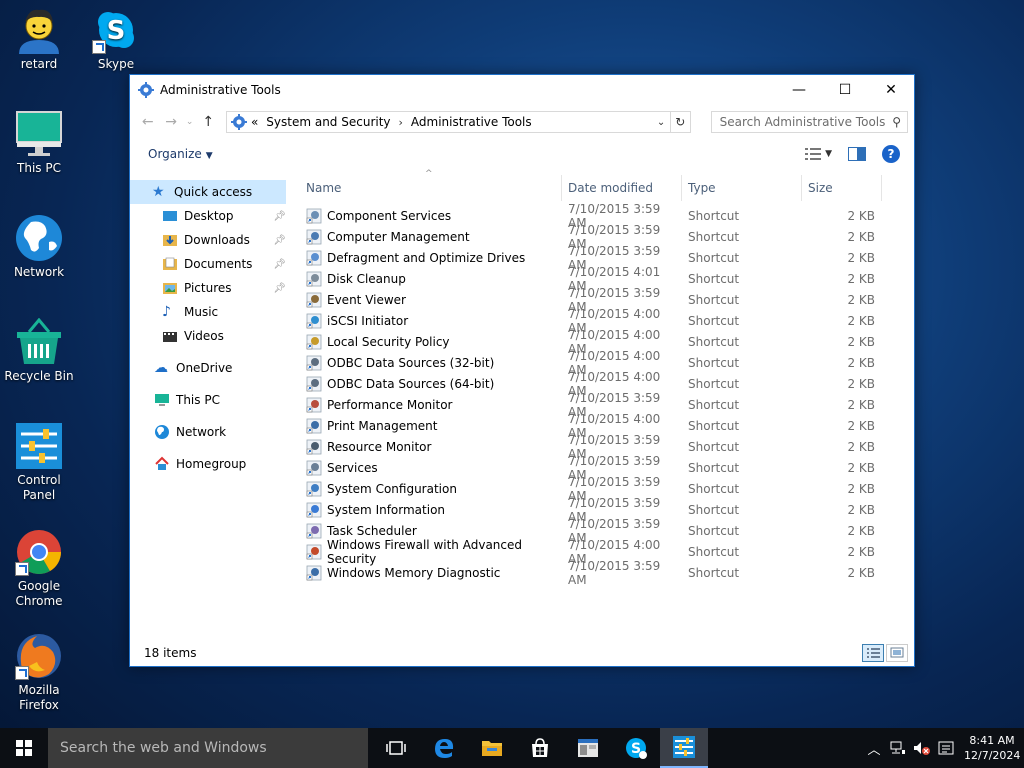  I want to click on taskbar-search-box: Search the web and Windows, so click(208, 748).